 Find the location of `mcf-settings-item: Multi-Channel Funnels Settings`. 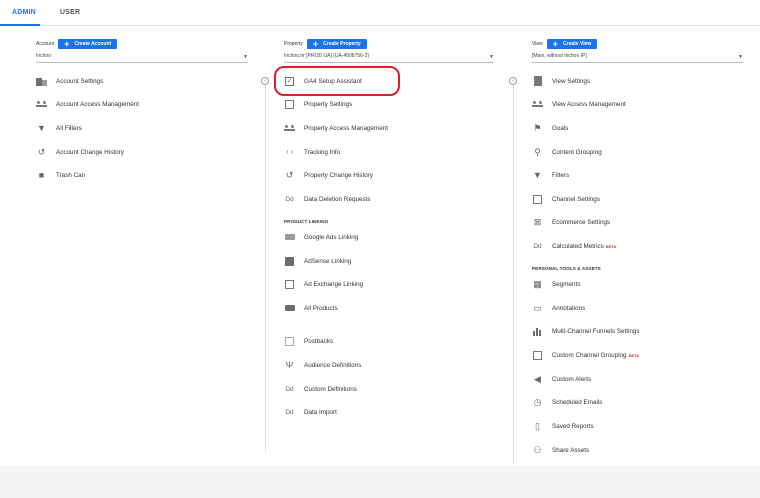

mcf-settings-item: Multi-Channel Funnels Settings is located at coordinates (586, 331).